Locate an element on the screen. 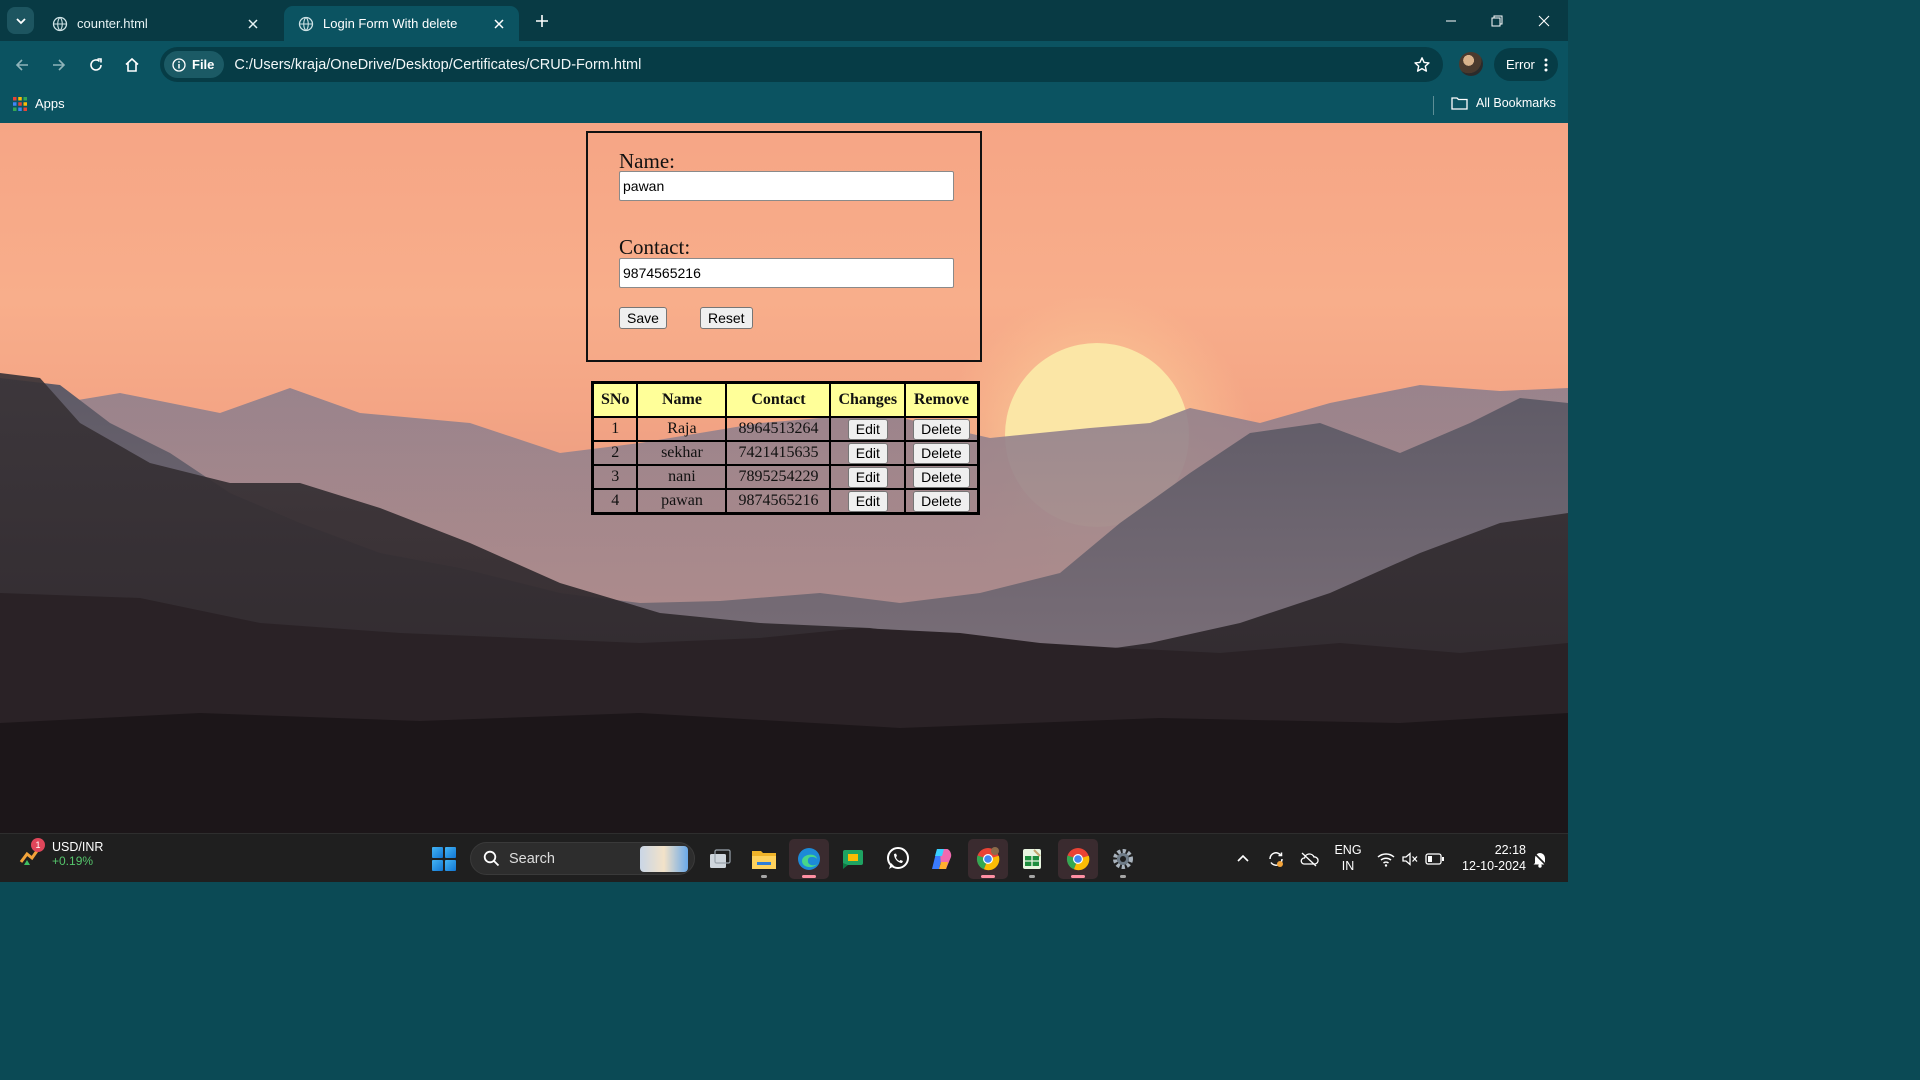 The height and width of the screenshot is (1080, 1920). whatsapp-icon is located at coordinates (898, 858).